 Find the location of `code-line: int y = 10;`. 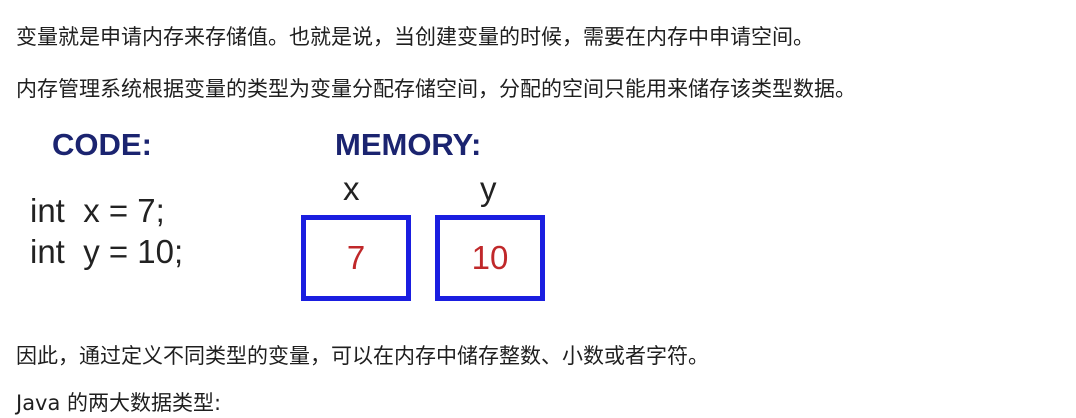

code-line: int y = 10; is located at coordinates (107, 251).